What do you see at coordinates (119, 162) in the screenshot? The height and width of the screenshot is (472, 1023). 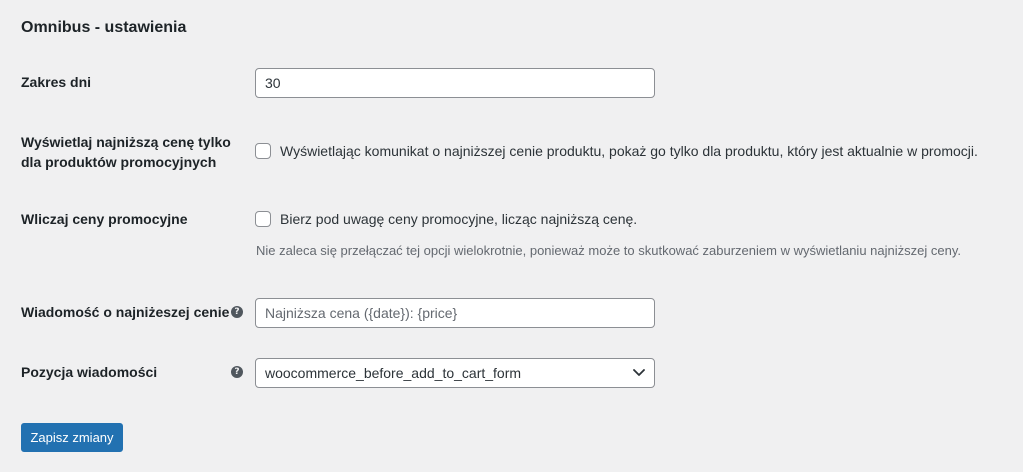 I see `show-only-promo-label-line2: dla produktów promocyjnych` at bounding box center [119, 162].